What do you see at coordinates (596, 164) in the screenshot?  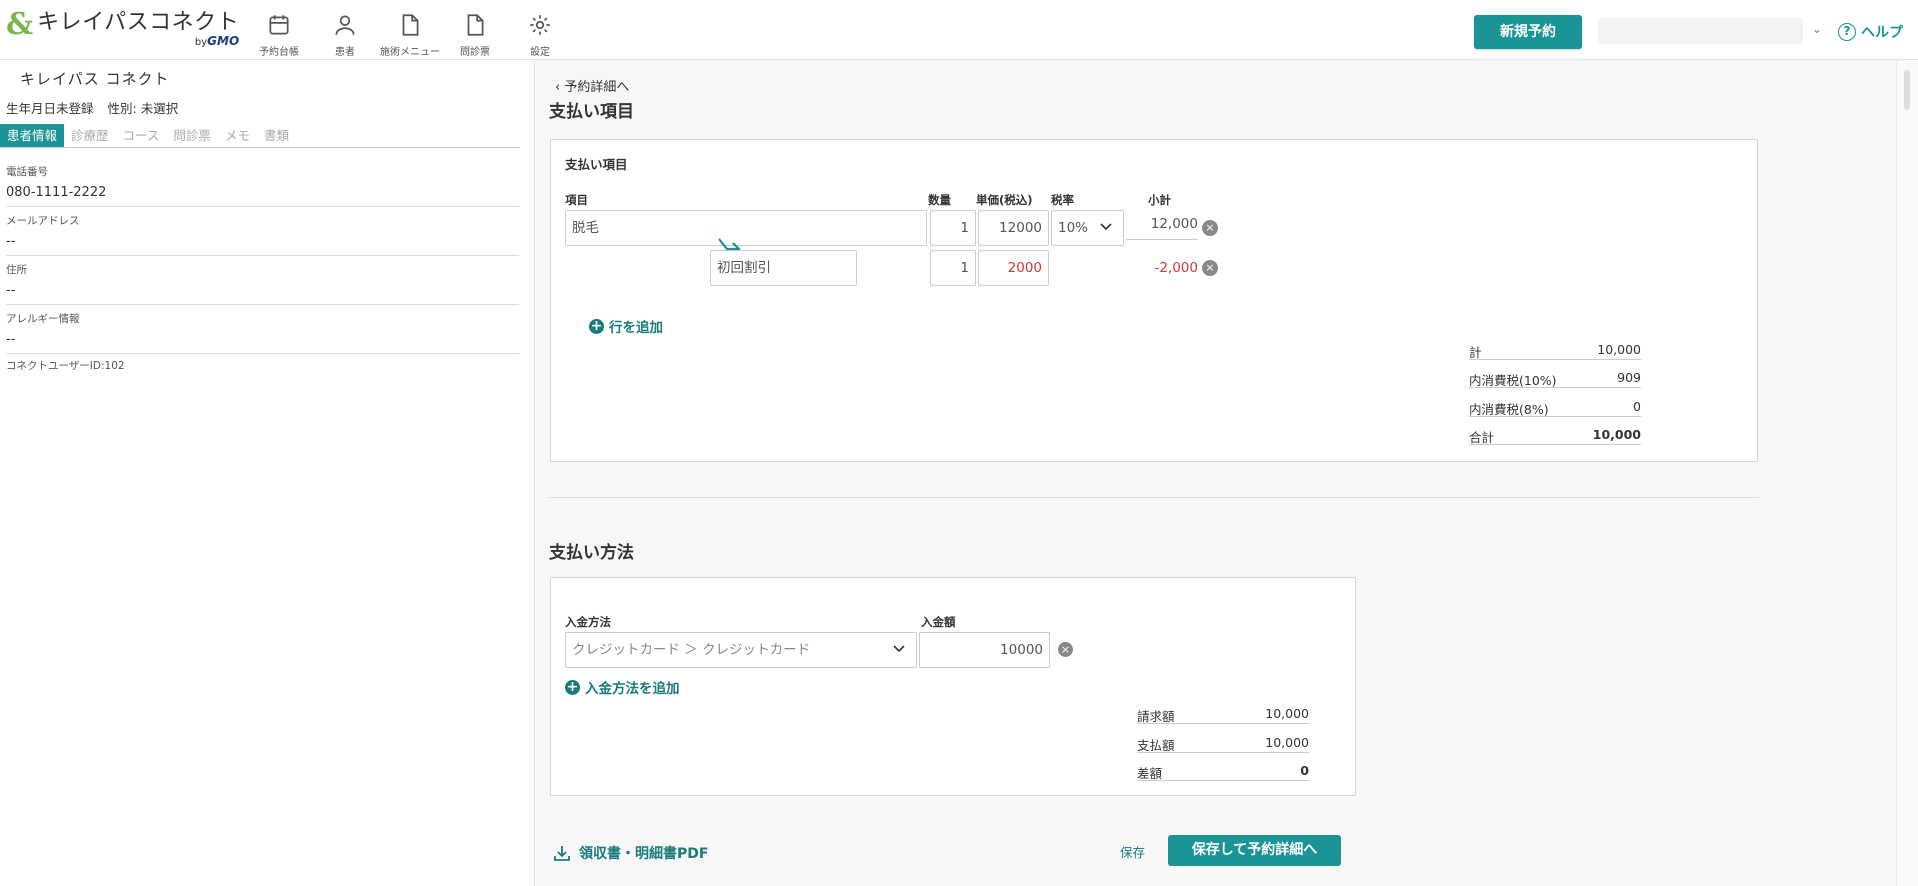 I see `card-title: 支払い項目` at bounding box center [596, 164].